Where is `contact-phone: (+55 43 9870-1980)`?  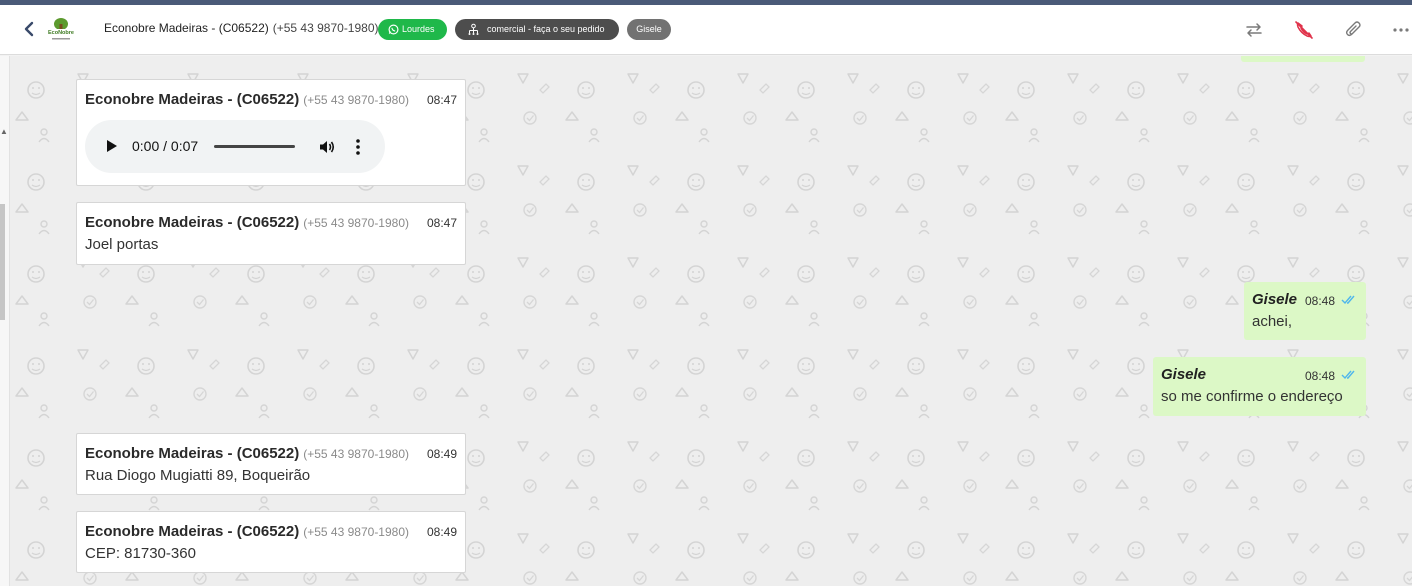 contact-phone: (+55 43 9870-1980) is located at coordinates (325, 28).